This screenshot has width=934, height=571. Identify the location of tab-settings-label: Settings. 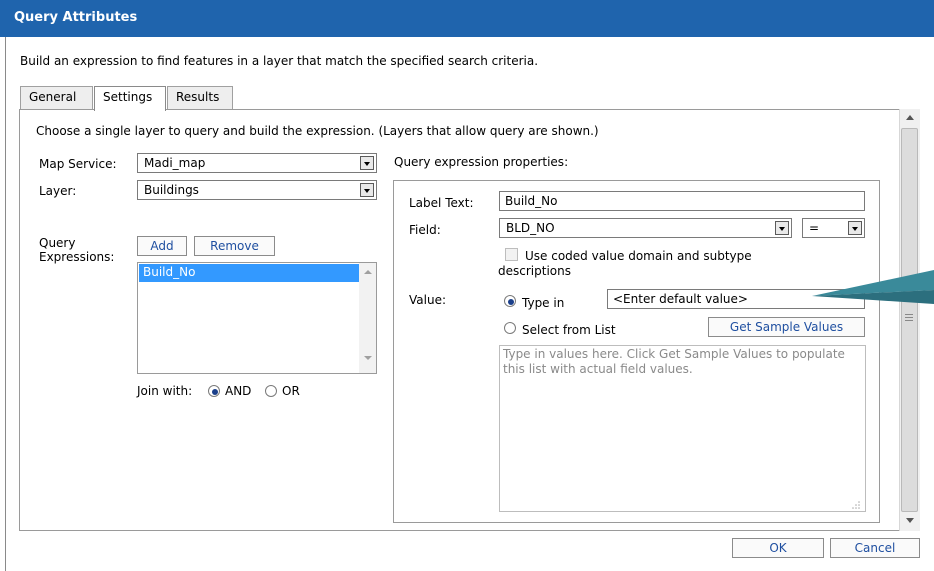
(128, 97).